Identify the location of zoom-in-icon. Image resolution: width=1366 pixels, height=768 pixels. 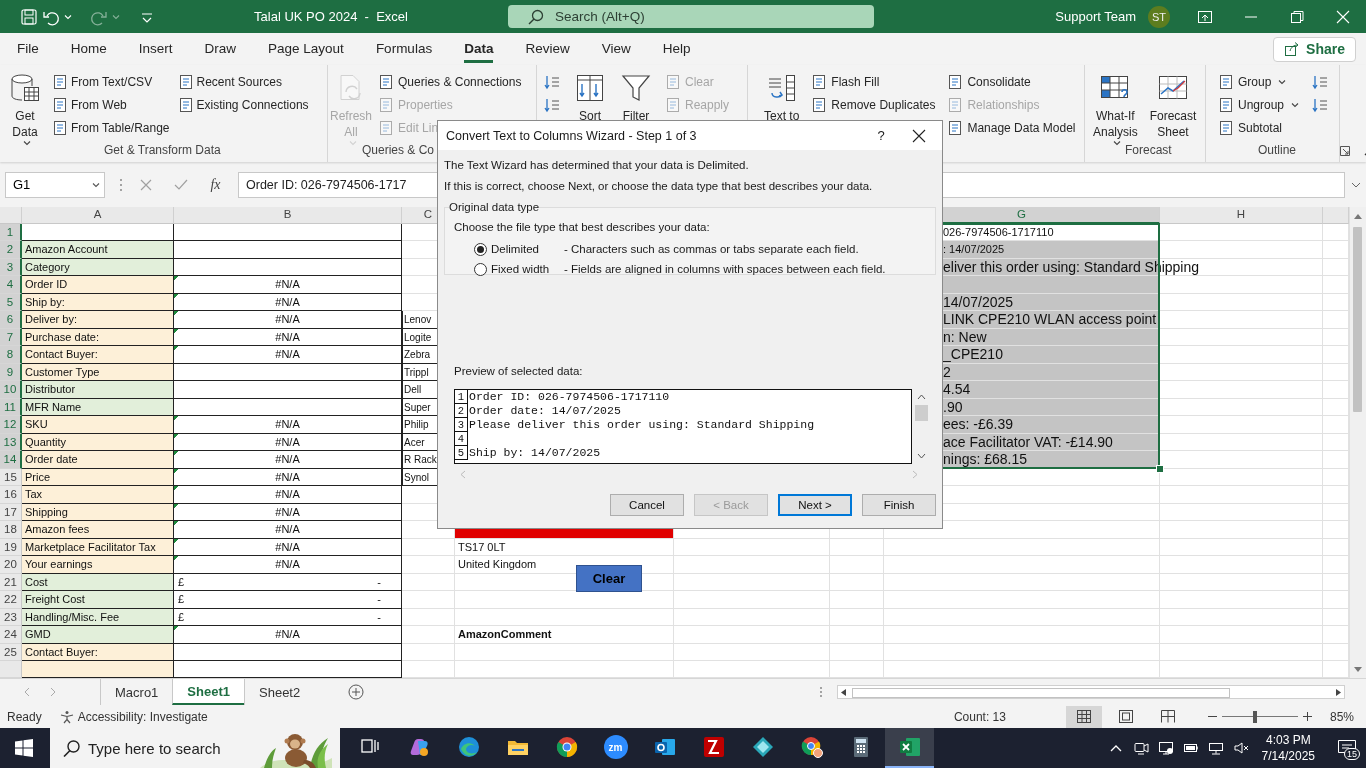
(1307, 716).